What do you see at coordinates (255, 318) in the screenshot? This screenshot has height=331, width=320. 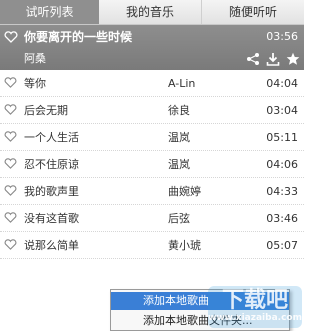 I see `watermark-url: www.xiazaiba.com` at bounding box center [255, 318].